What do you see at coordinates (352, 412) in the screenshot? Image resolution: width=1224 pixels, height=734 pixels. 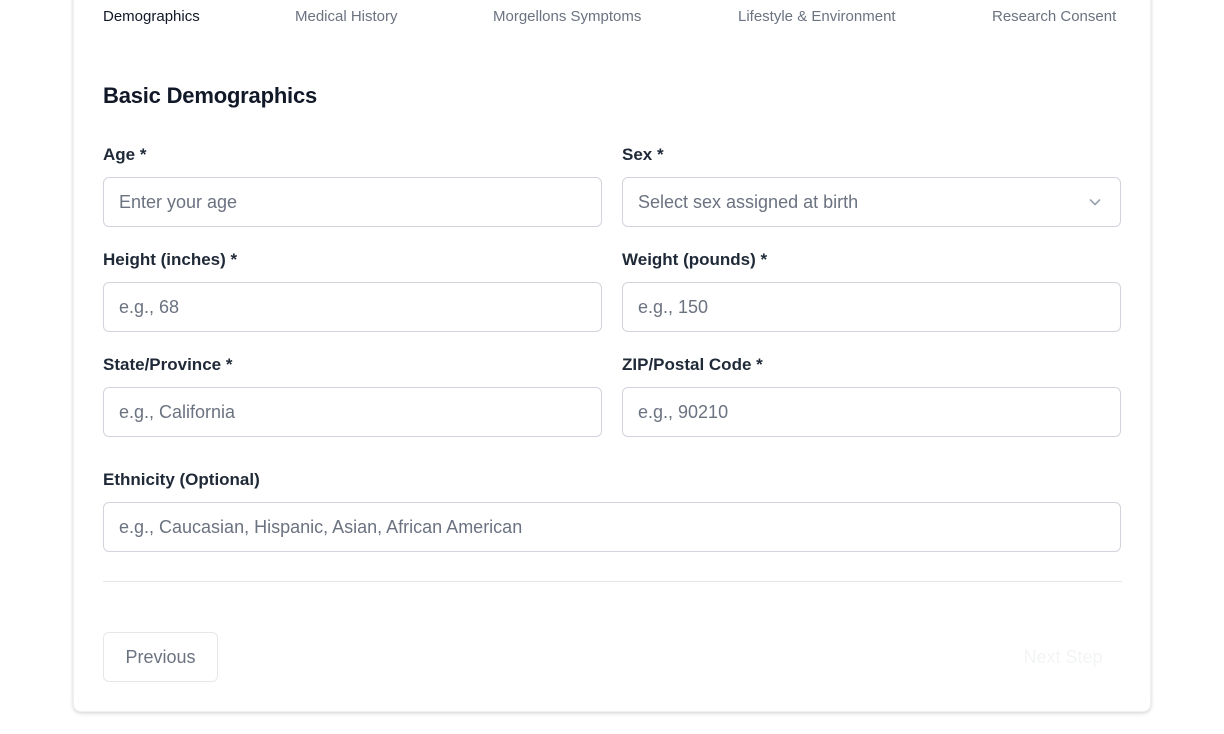 I see `state-input` at bounding box center [352, 412].